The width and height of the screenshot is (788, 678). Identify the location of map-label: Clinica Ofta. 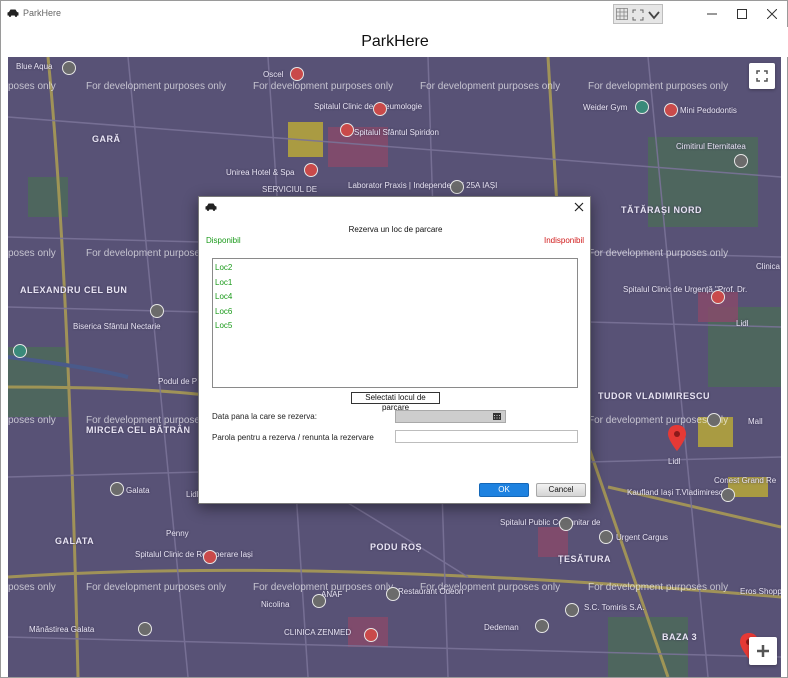
(768, 266).